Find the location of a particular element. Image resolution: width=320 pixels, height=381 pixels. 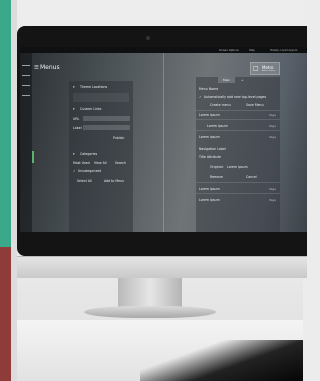

navigation-label-label: Navigation Label is located at coordinates (212, 149).